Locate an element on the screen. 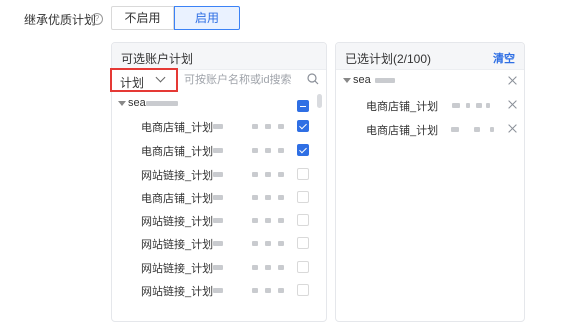 The image size is (564, 322). search-input is located at coordinates (246, 80).